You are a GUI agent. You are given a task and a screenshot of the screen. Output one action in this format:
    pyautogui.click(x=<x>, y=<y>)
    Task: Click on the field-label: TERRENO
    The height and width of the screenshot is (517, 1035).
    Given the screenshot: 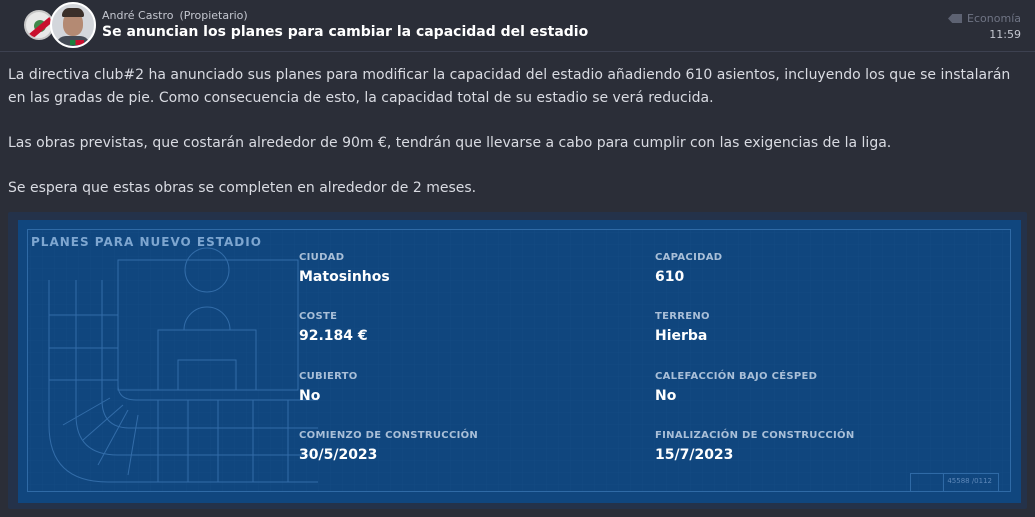 What is the action you would take?
    pyautogui.click(x=682, y=316)
    